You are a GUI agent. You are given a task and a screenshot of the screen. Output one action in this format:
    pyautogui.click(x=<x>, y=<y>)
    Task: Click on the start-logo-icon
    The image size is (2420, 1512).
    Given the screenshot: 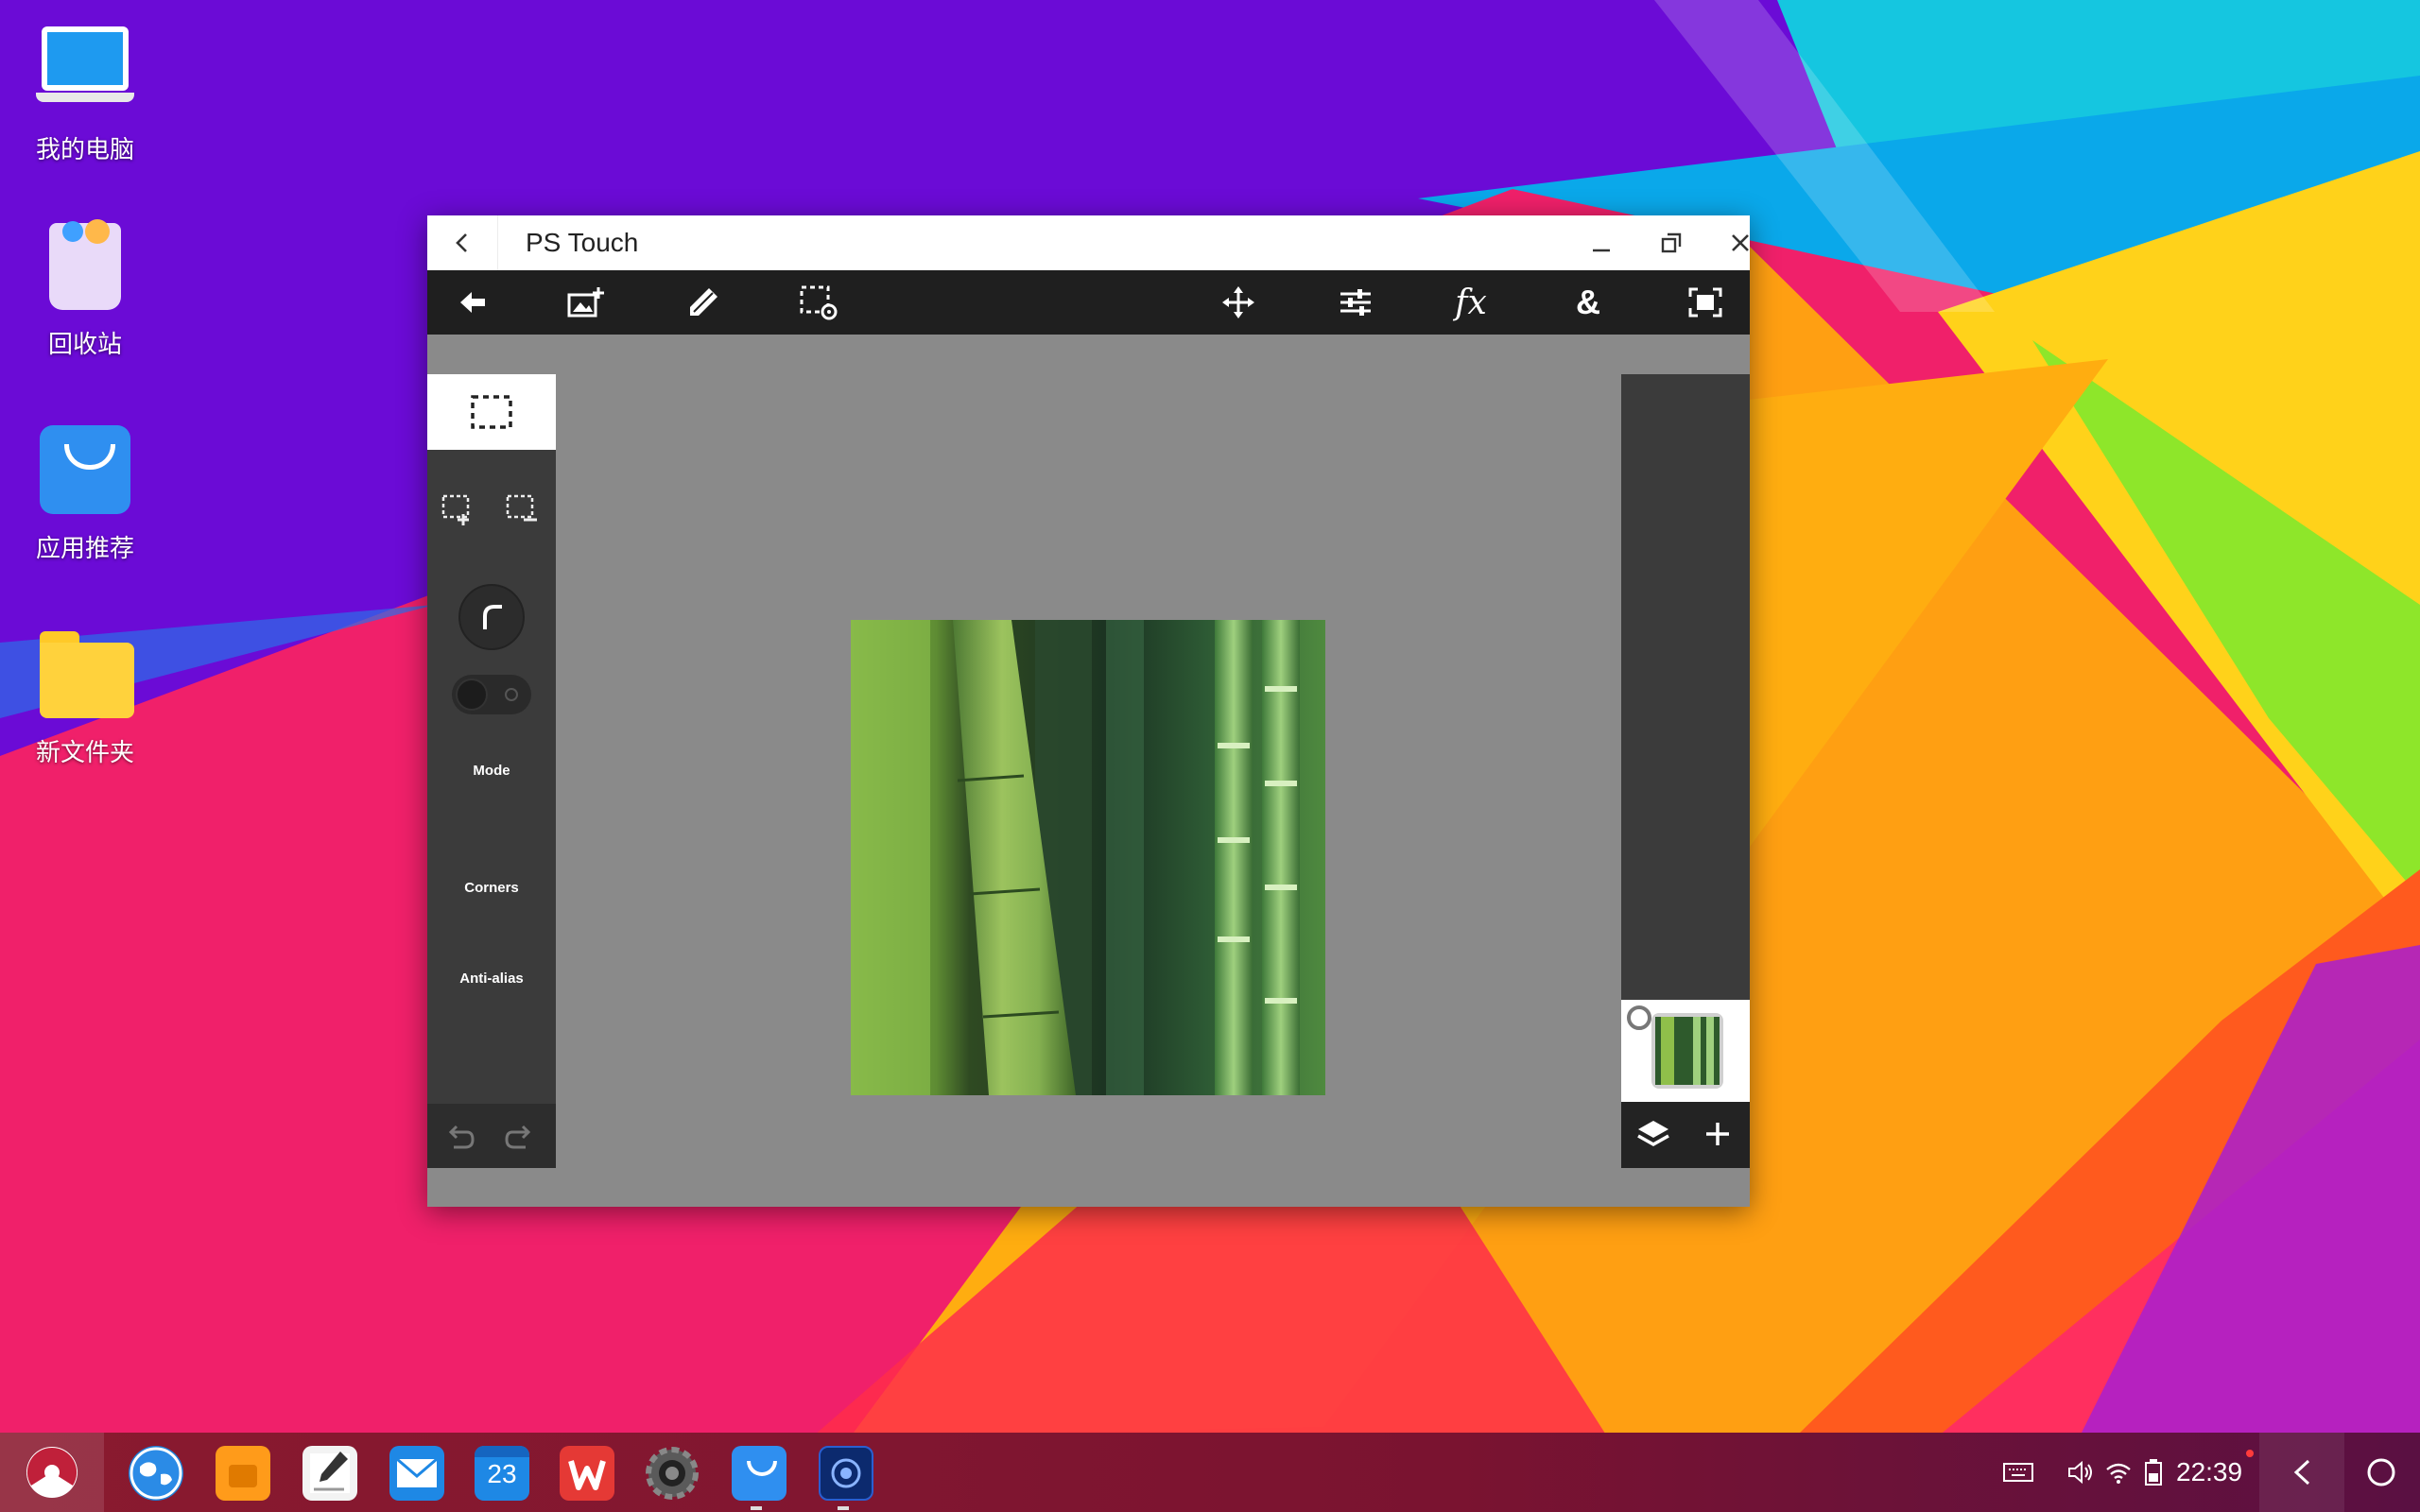 What is the action you would take?
    pyautogui.click(x=52, y=1472)
    